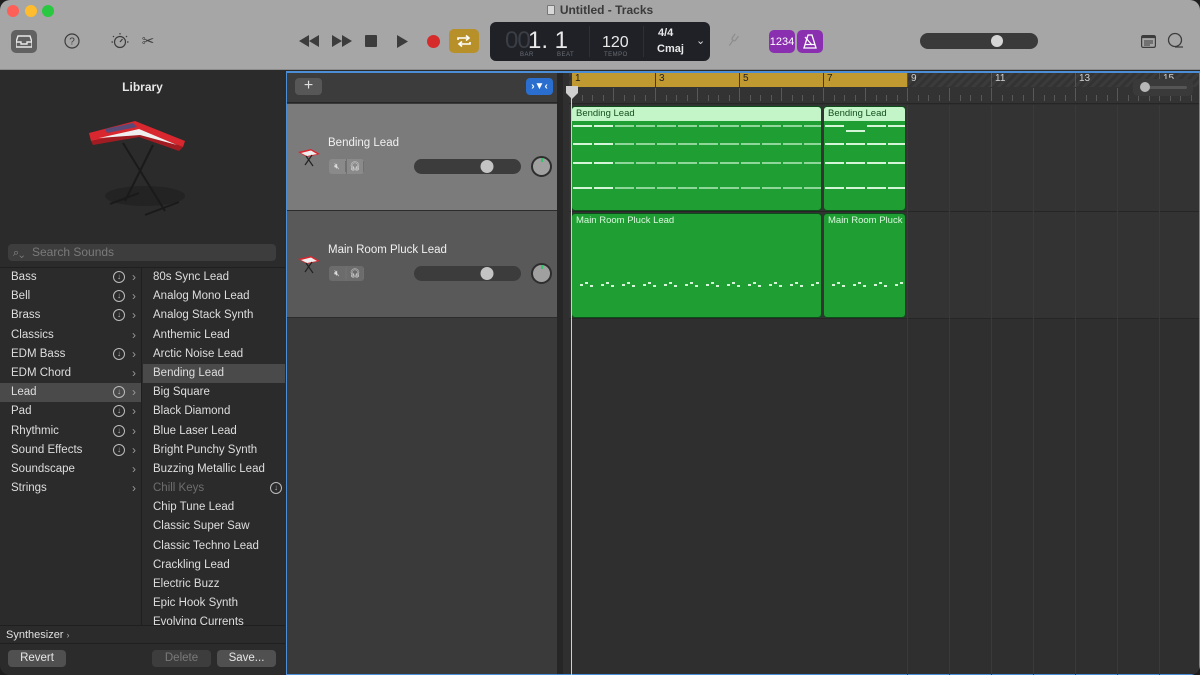 The height and width of the screenshot is (675, 1200). I want to click on category-item: Strings ›, so click(70, 488).